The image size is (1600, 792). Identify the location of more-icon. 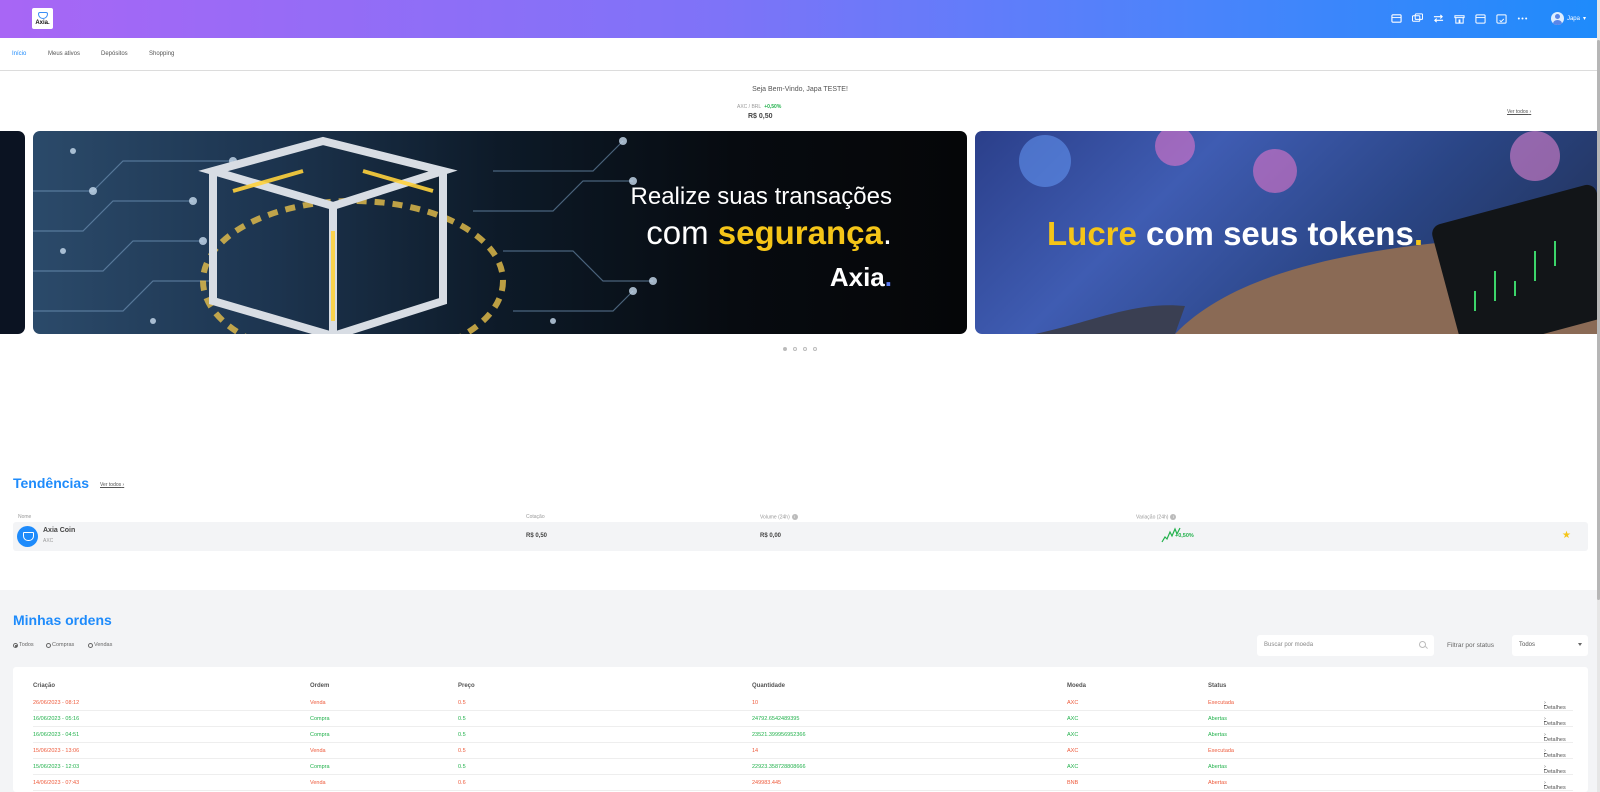
(1522, 18).